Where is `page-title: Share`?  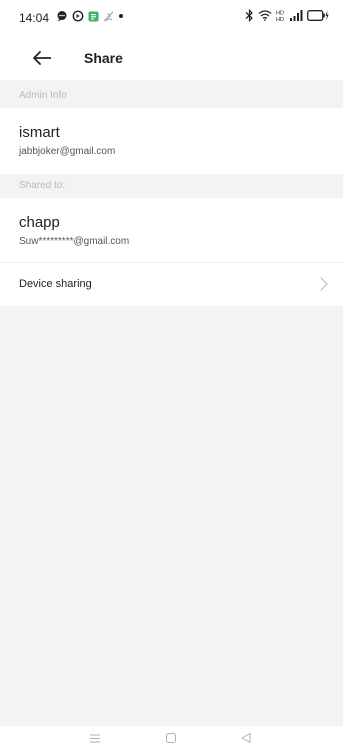 page-title: Share is located at coordinates (103, 58).